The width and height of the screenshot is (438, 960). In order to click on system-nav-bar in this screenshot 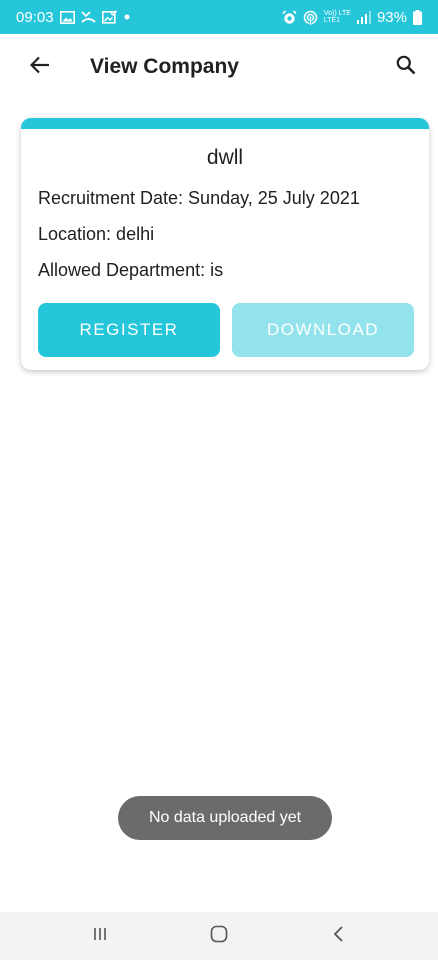, I will do `click(219, 936)`.